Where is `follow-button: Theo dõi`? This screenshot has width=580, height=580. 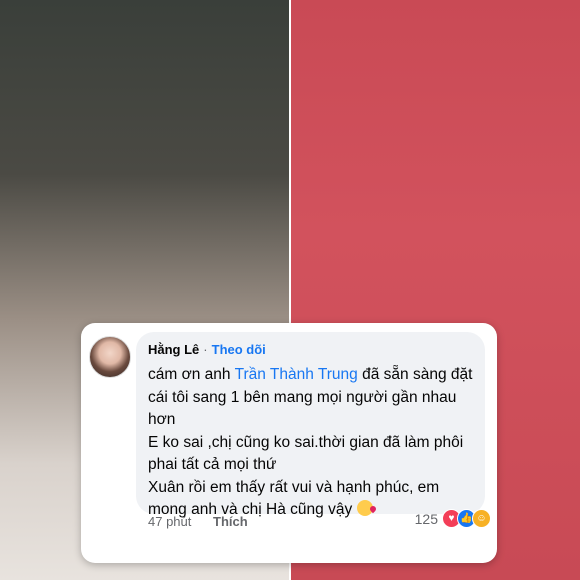
follow-button: Theo dõi is located at coordinates (239, 349).